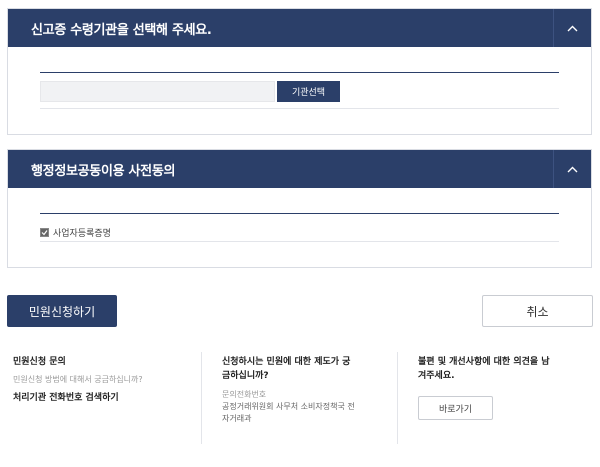 Image resolution: width=600 pixels, height=467 pixels. I want to click on help-system-title-2: 금하십니까?, so click(245, 376).